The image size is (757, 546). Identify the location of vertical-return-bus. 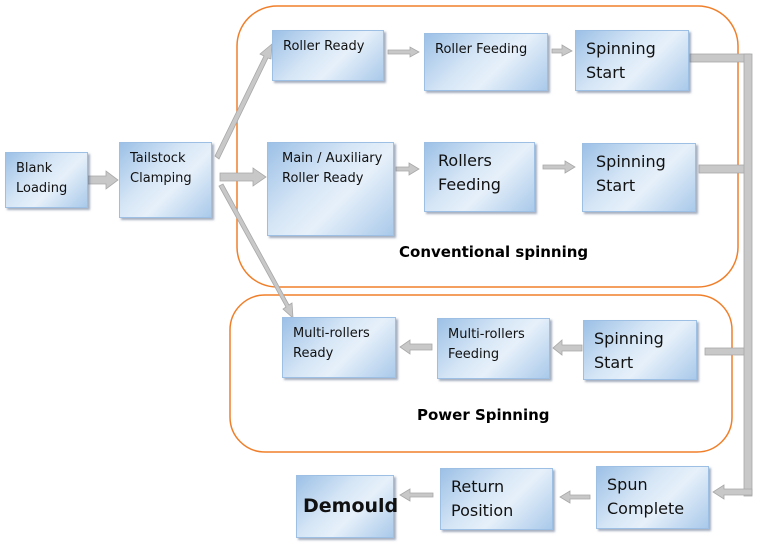
(748, 275).